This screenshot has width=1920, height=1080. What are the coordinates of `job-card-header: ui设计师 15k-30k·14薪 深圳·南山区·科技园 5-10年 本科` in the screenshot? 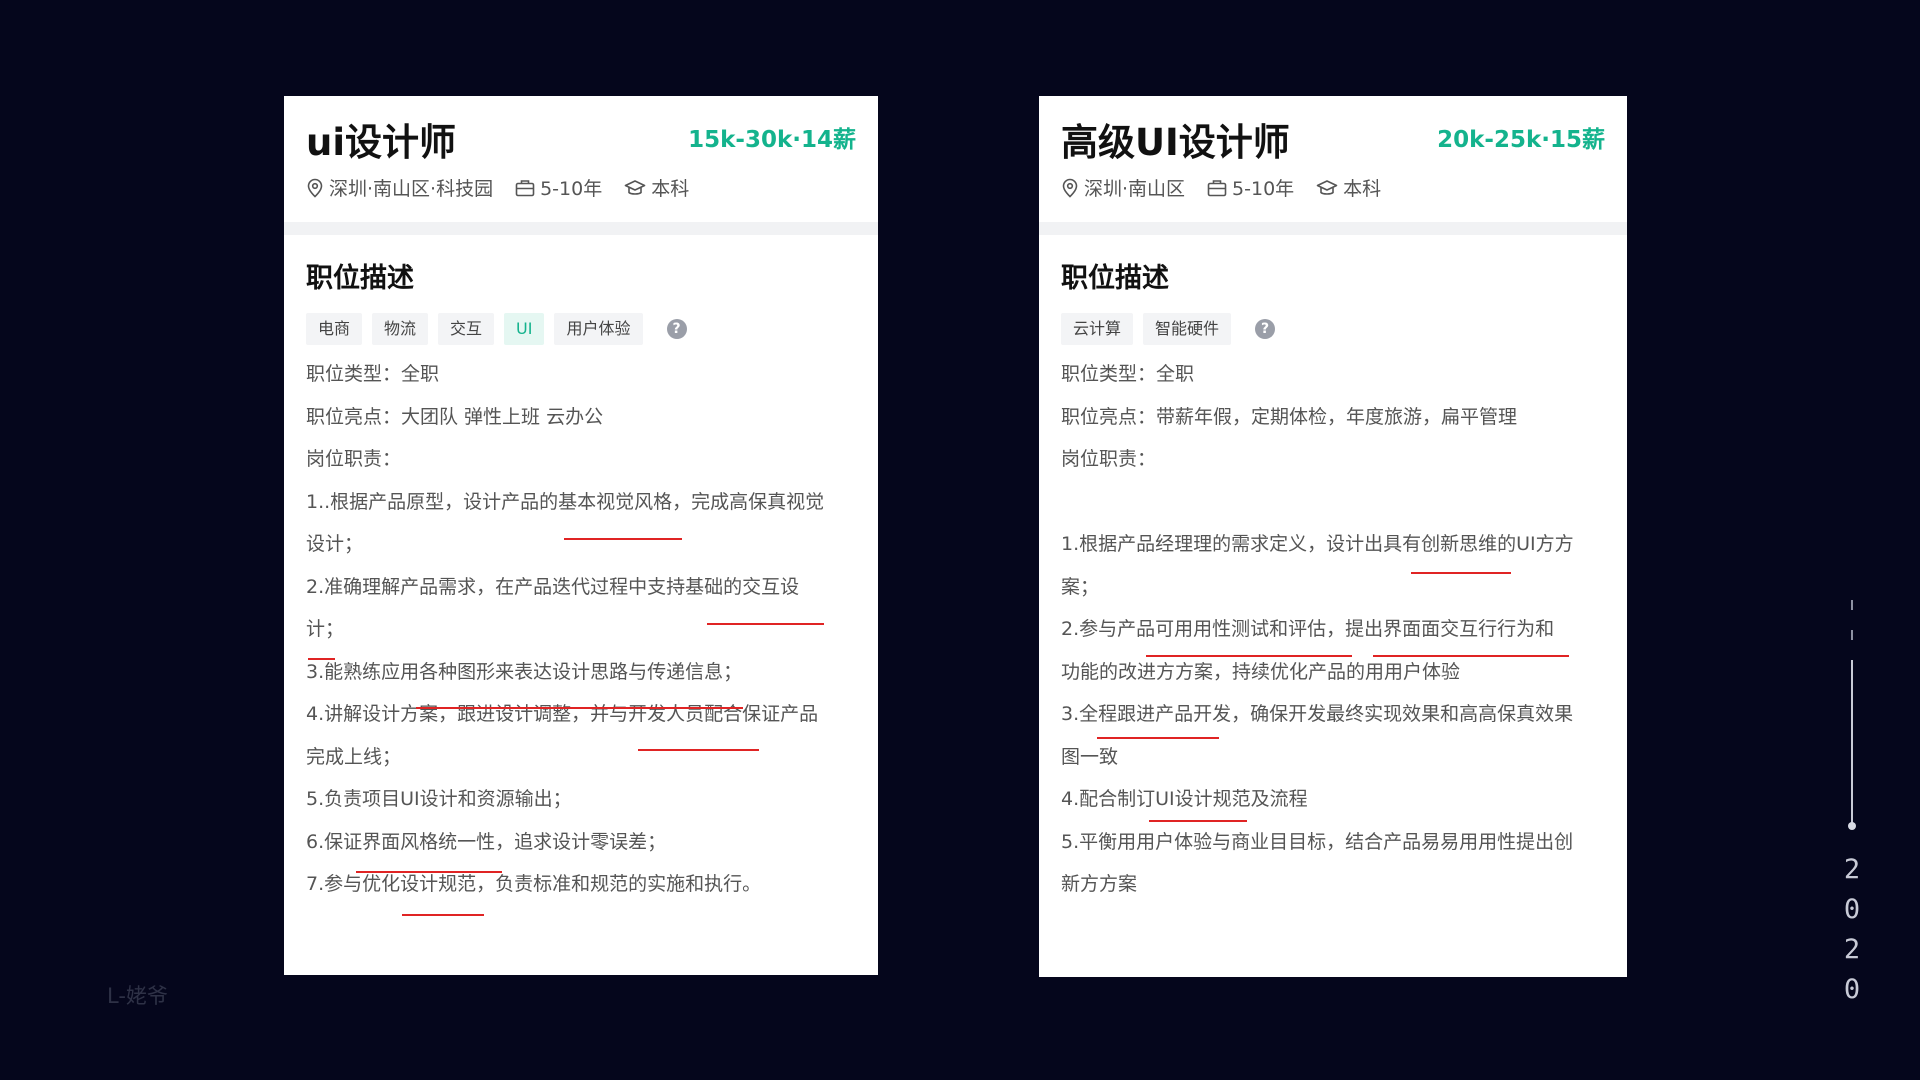 It's located at (581, 165).